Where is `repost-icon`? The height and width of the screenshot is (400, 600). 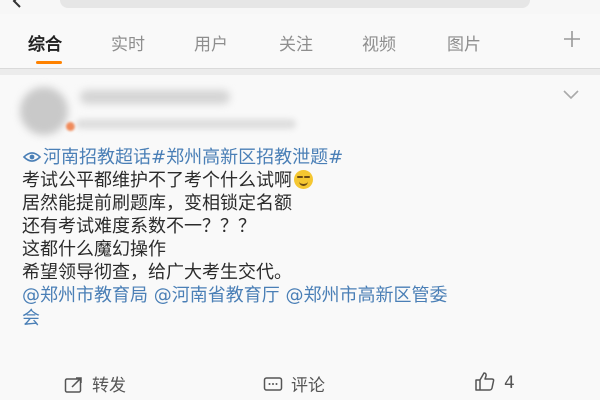
repost-icon is located at coordinates (73, 385).